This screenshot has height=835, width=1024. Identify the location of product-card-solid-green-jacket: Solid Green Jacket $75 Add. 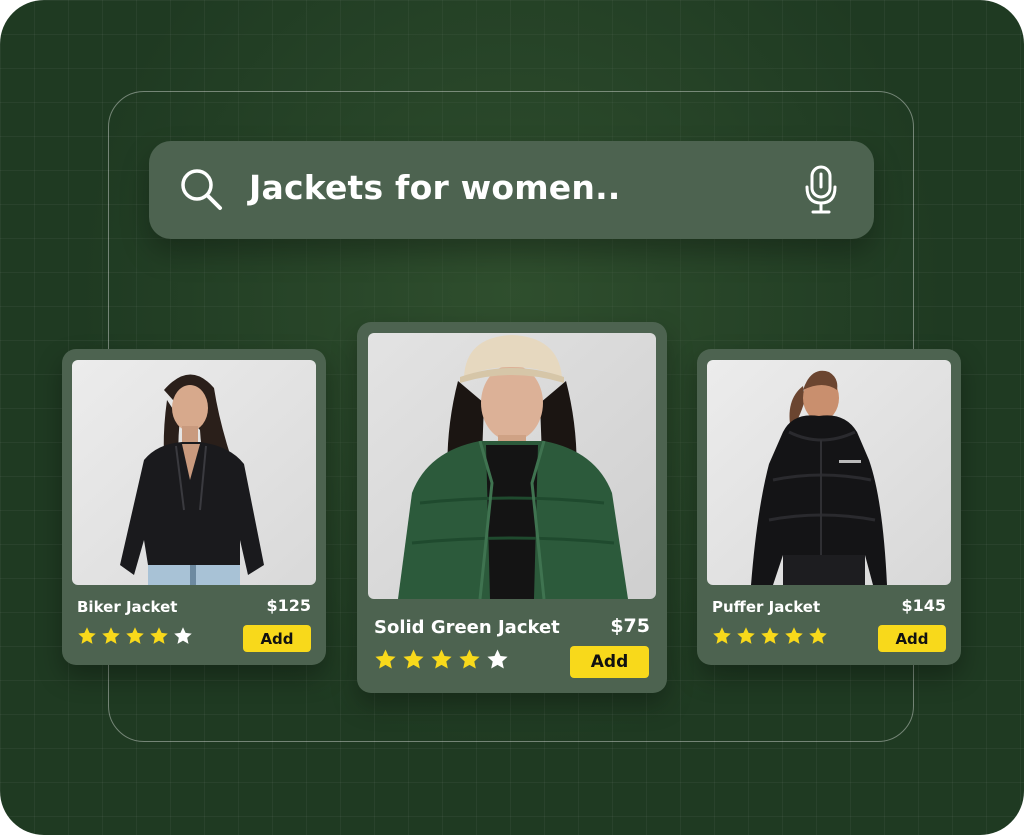
(512, 507).